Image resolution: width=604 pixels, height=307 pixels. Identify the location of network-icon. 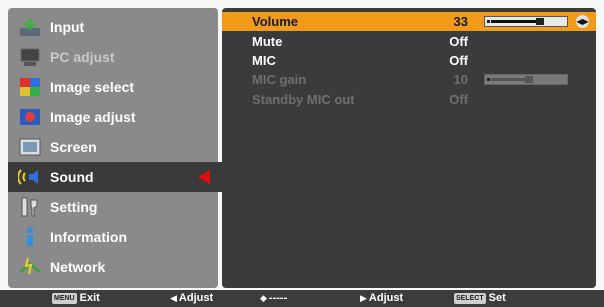
(30, 267).